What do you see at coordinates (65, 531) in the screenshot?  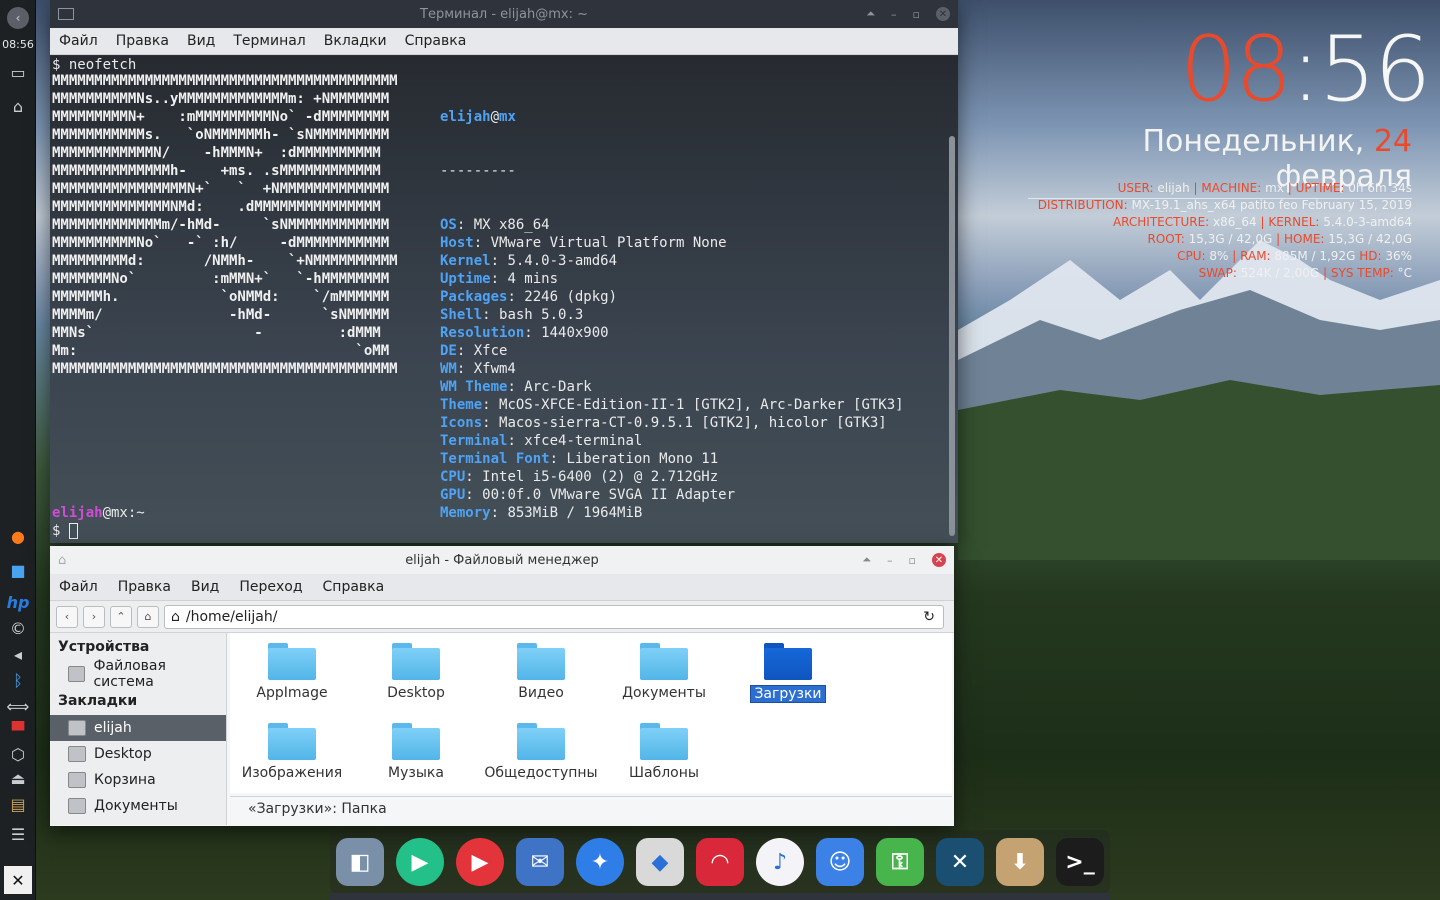 I see `prompt-input: $` at bounding box center [65, 531].